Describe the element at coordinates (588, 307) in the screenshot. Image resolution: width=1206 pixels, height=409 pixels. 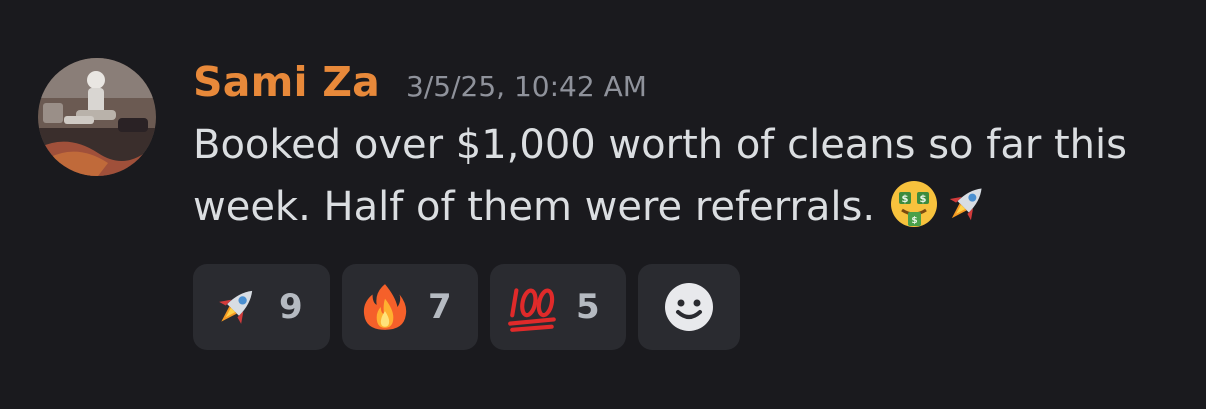
I see `reaction-count: 5` at that location.